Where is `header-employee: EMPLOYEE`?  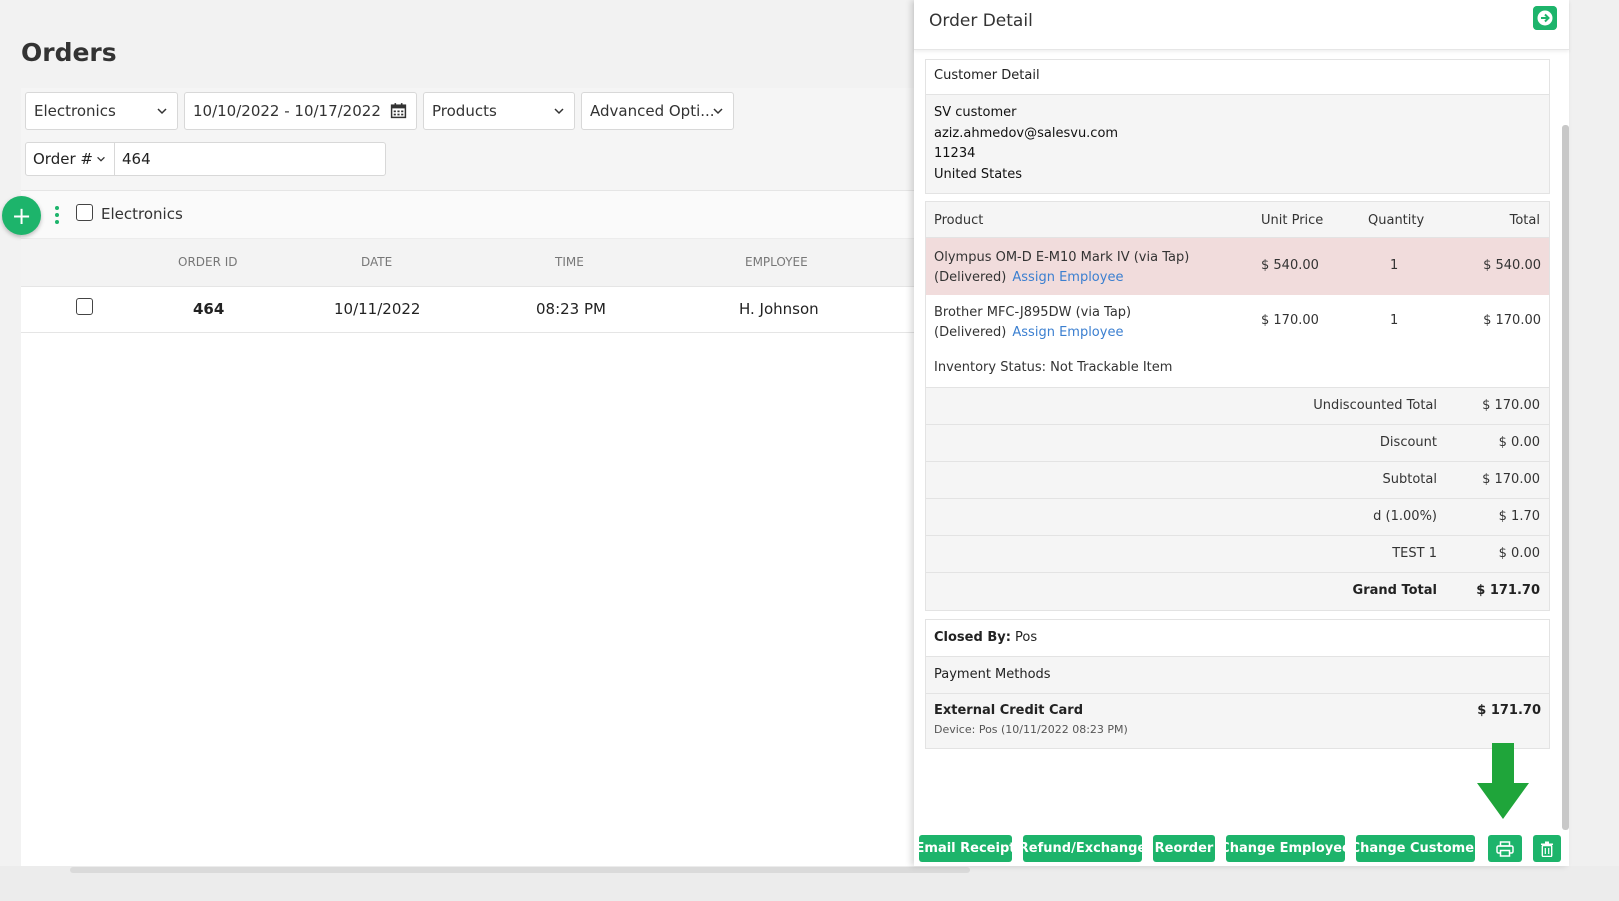
header-employee: EMPLOYEE is located at coordinates (776, 262).